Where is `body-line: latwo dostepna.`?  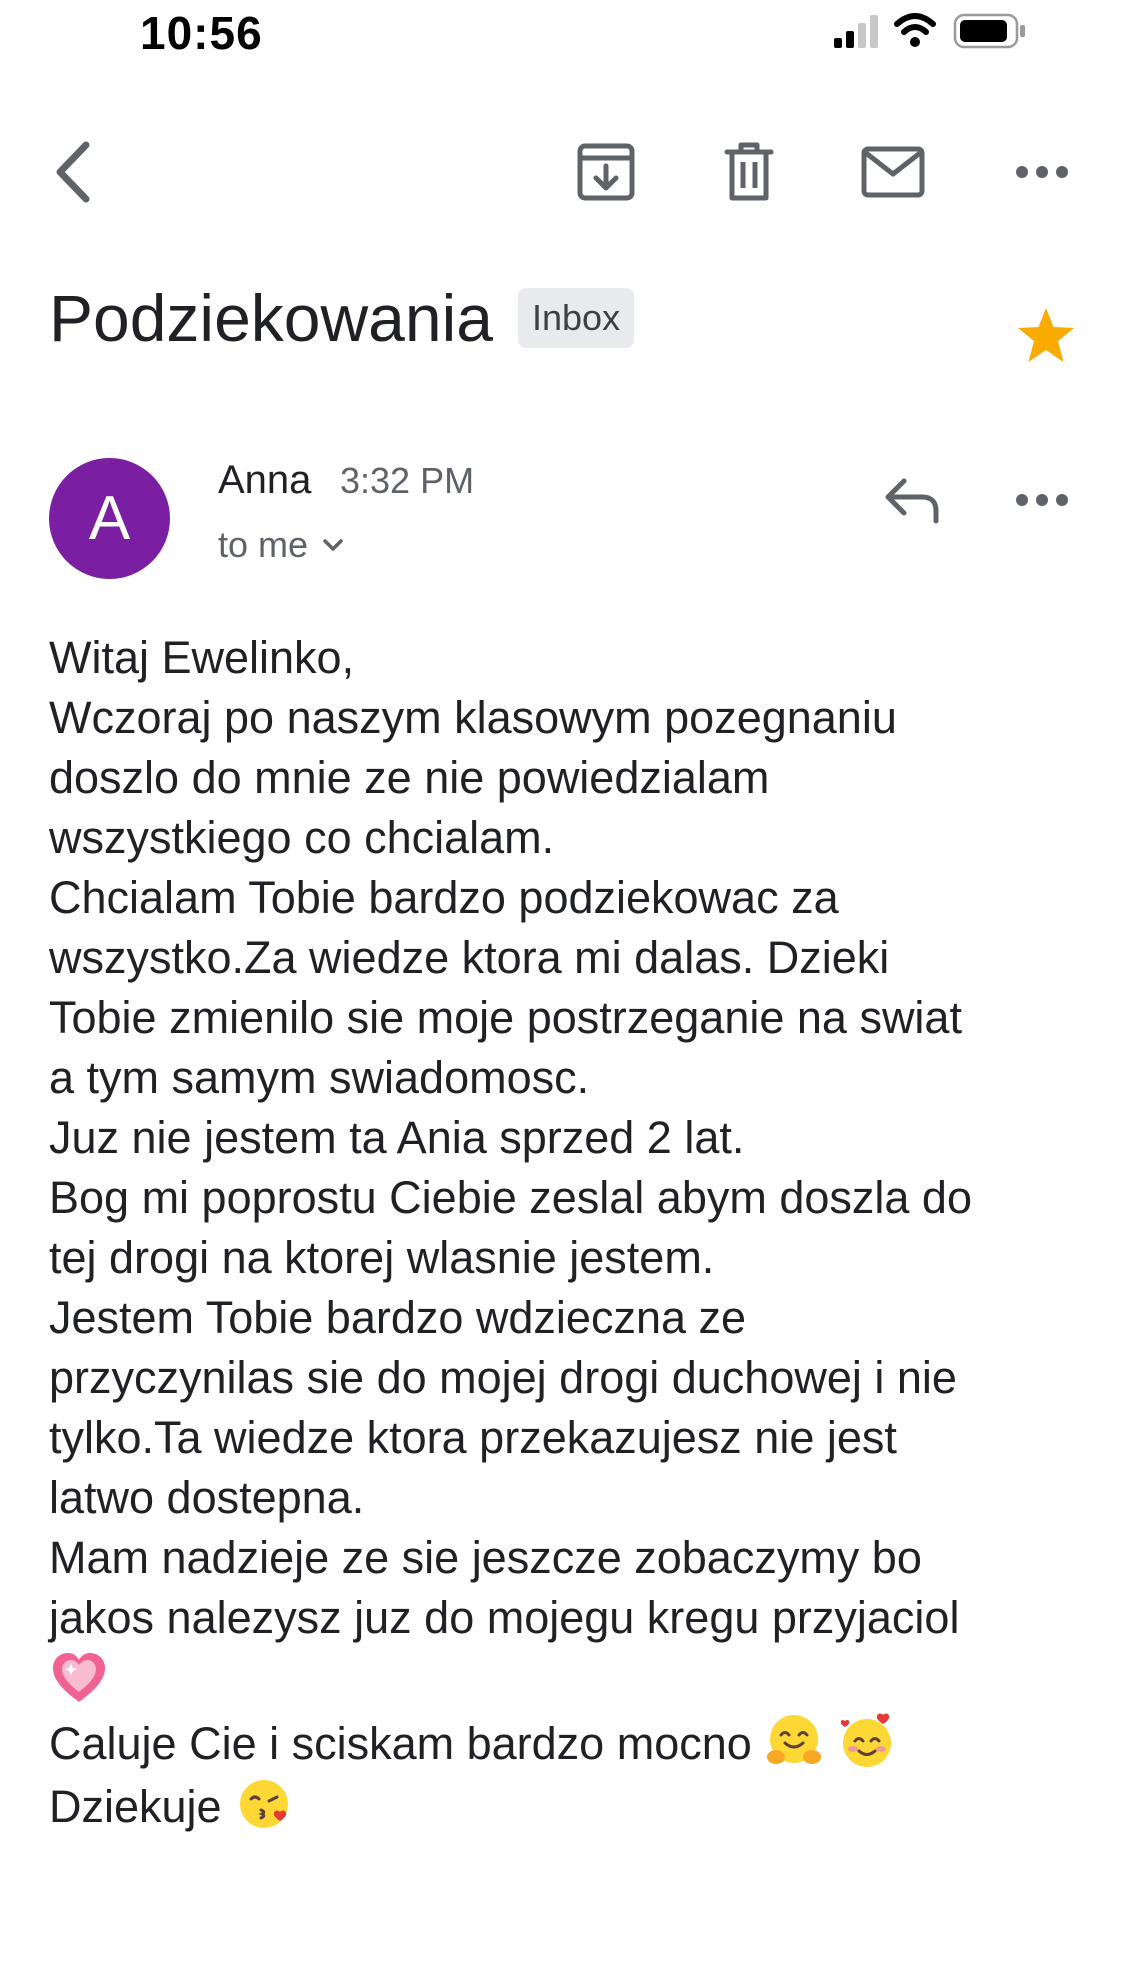 body-line: latwo dostepna. is located at coordinates (207, 1497).